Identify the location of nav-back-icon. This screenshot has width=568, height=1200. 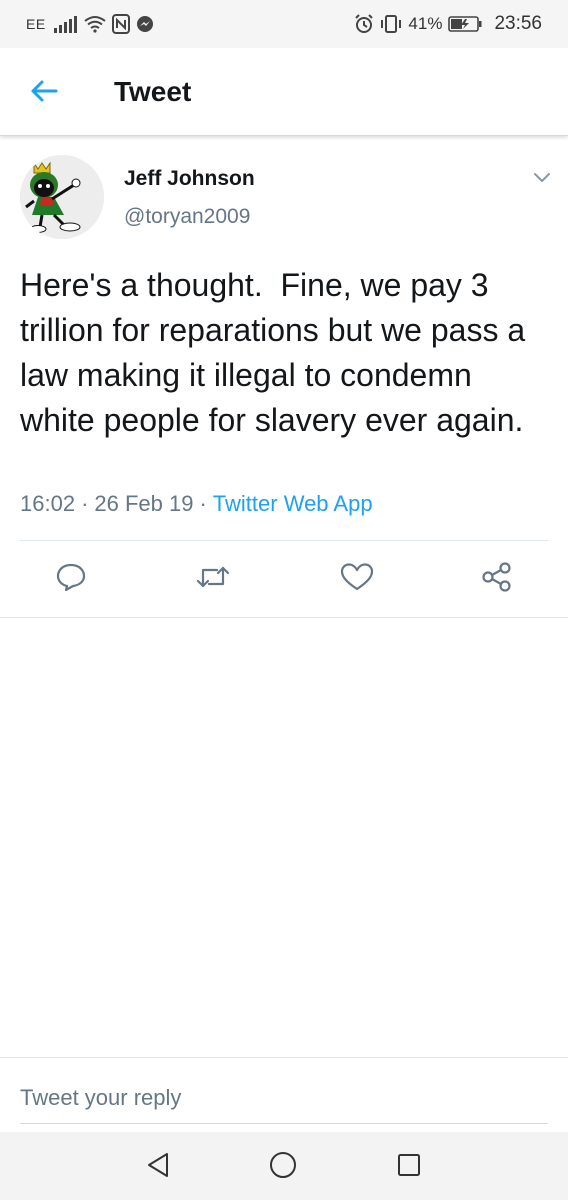
(158, 1167).